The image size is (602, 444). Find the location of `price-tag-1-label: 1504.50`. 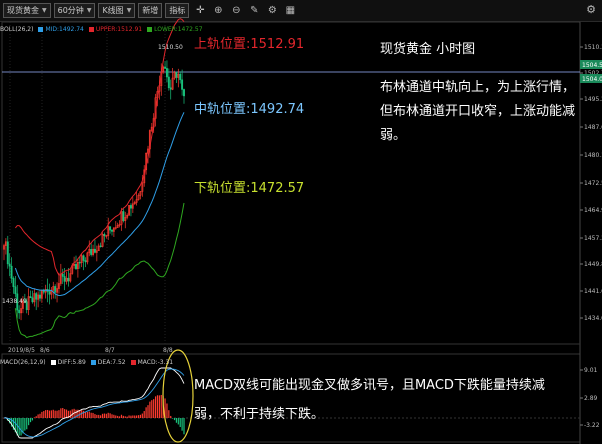

price-tag-1-label: 1504.50 is located at coordinates (592, 65).